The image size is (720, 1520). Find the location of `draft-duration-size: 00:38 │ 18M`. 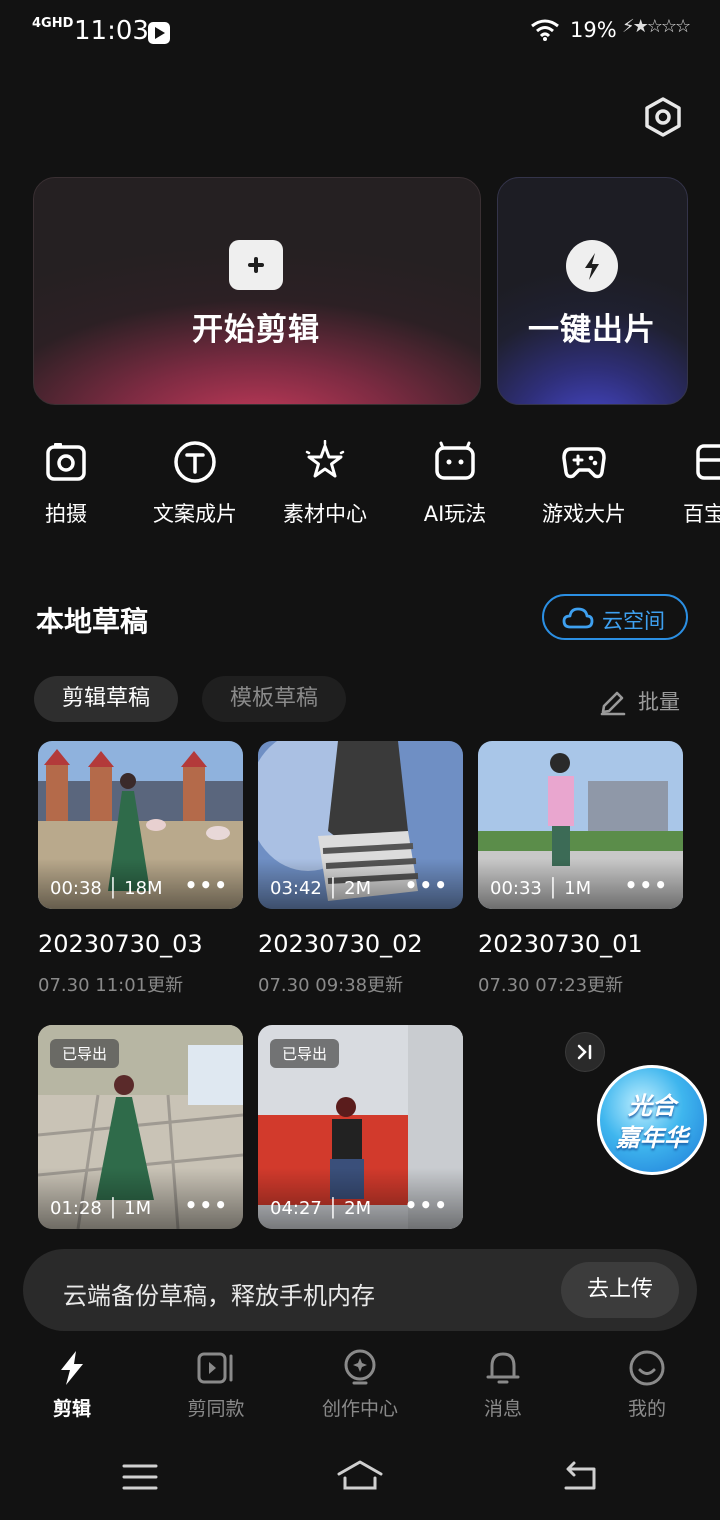

draft-duration-size: 00:38 │ 18M is located at coordinates (106, 888).